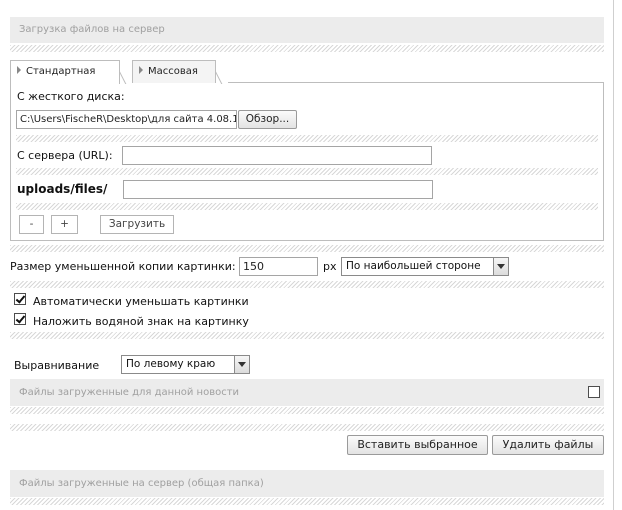  I want to click on tab-bulk-label: Массовая, so click(173, 71).